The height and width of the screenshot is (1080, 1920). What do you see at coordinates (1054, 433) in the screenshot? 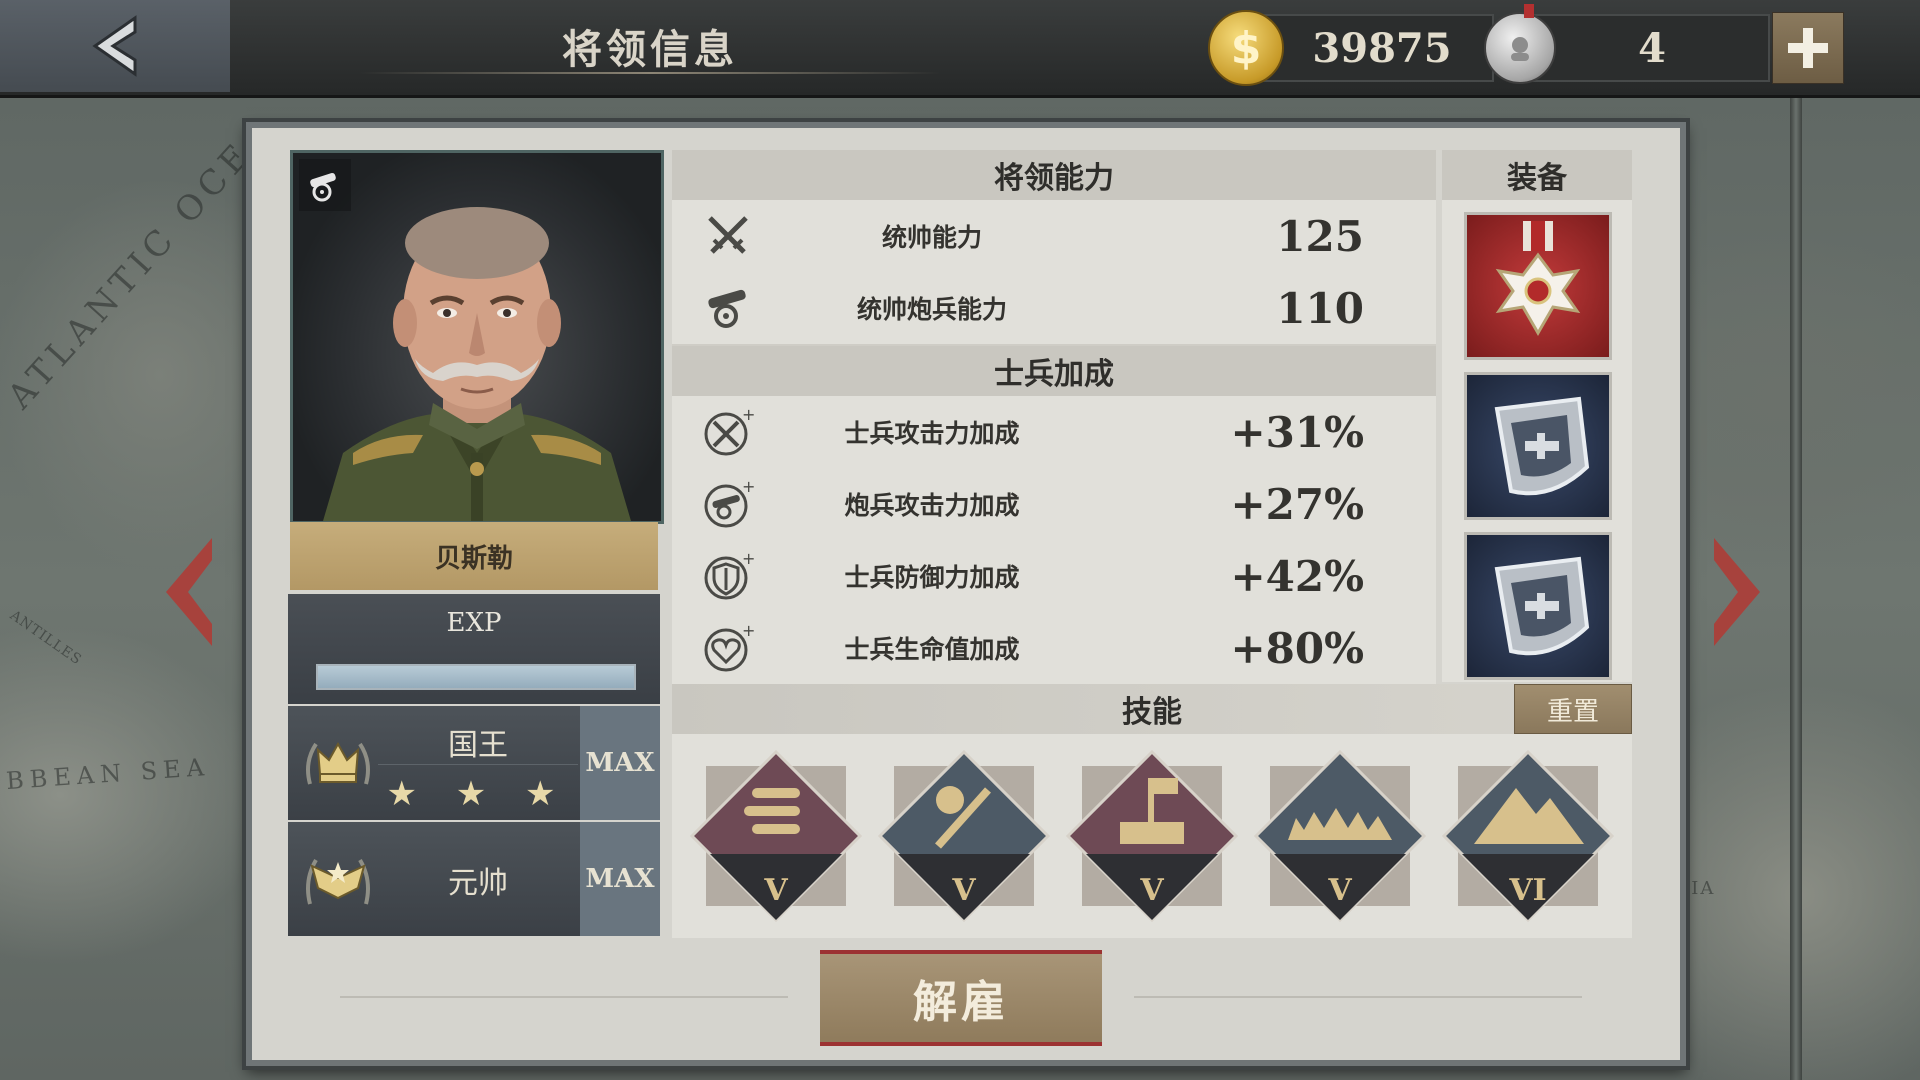
I see `bonus-row-attack: + 士兵攻击力加成 +31%` at bounding box center [1054, 433].